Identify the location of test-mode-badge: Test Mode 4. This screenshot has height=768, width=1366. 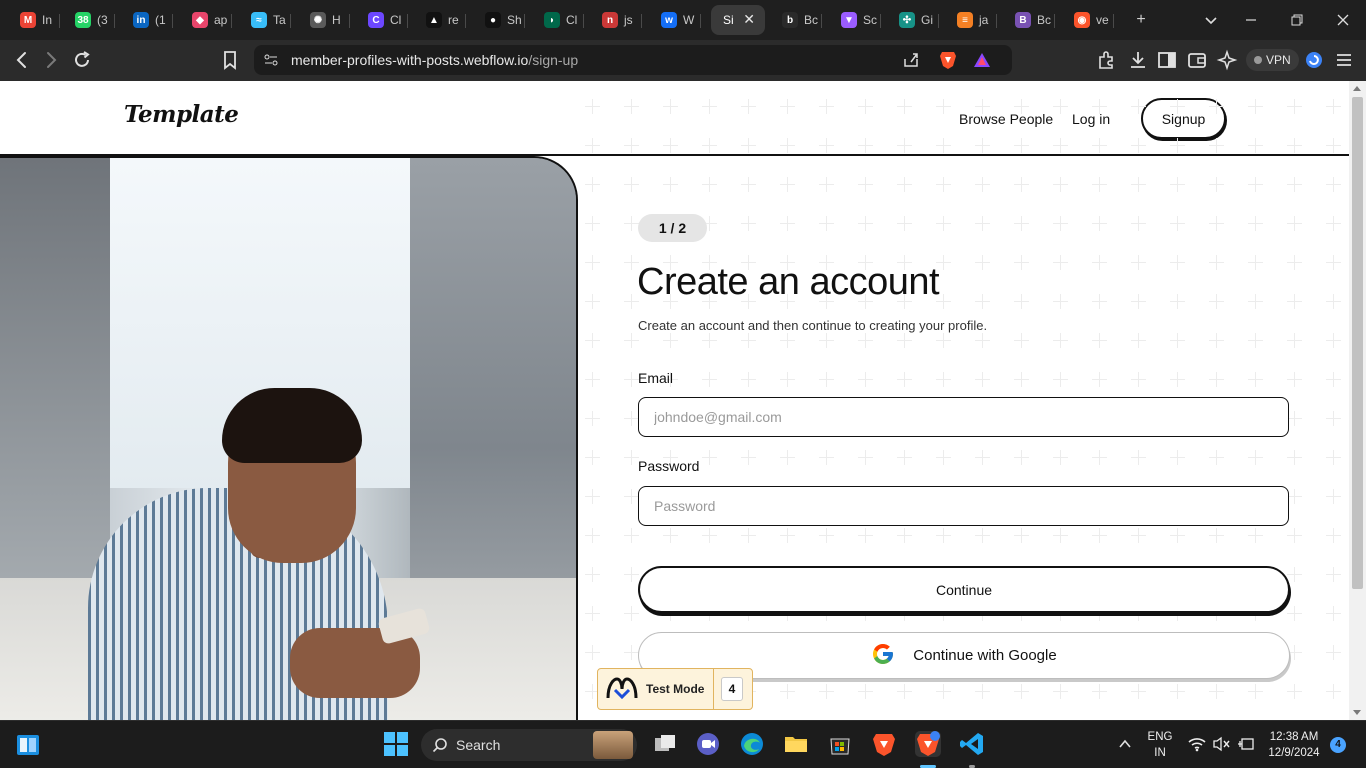
(675, 689).